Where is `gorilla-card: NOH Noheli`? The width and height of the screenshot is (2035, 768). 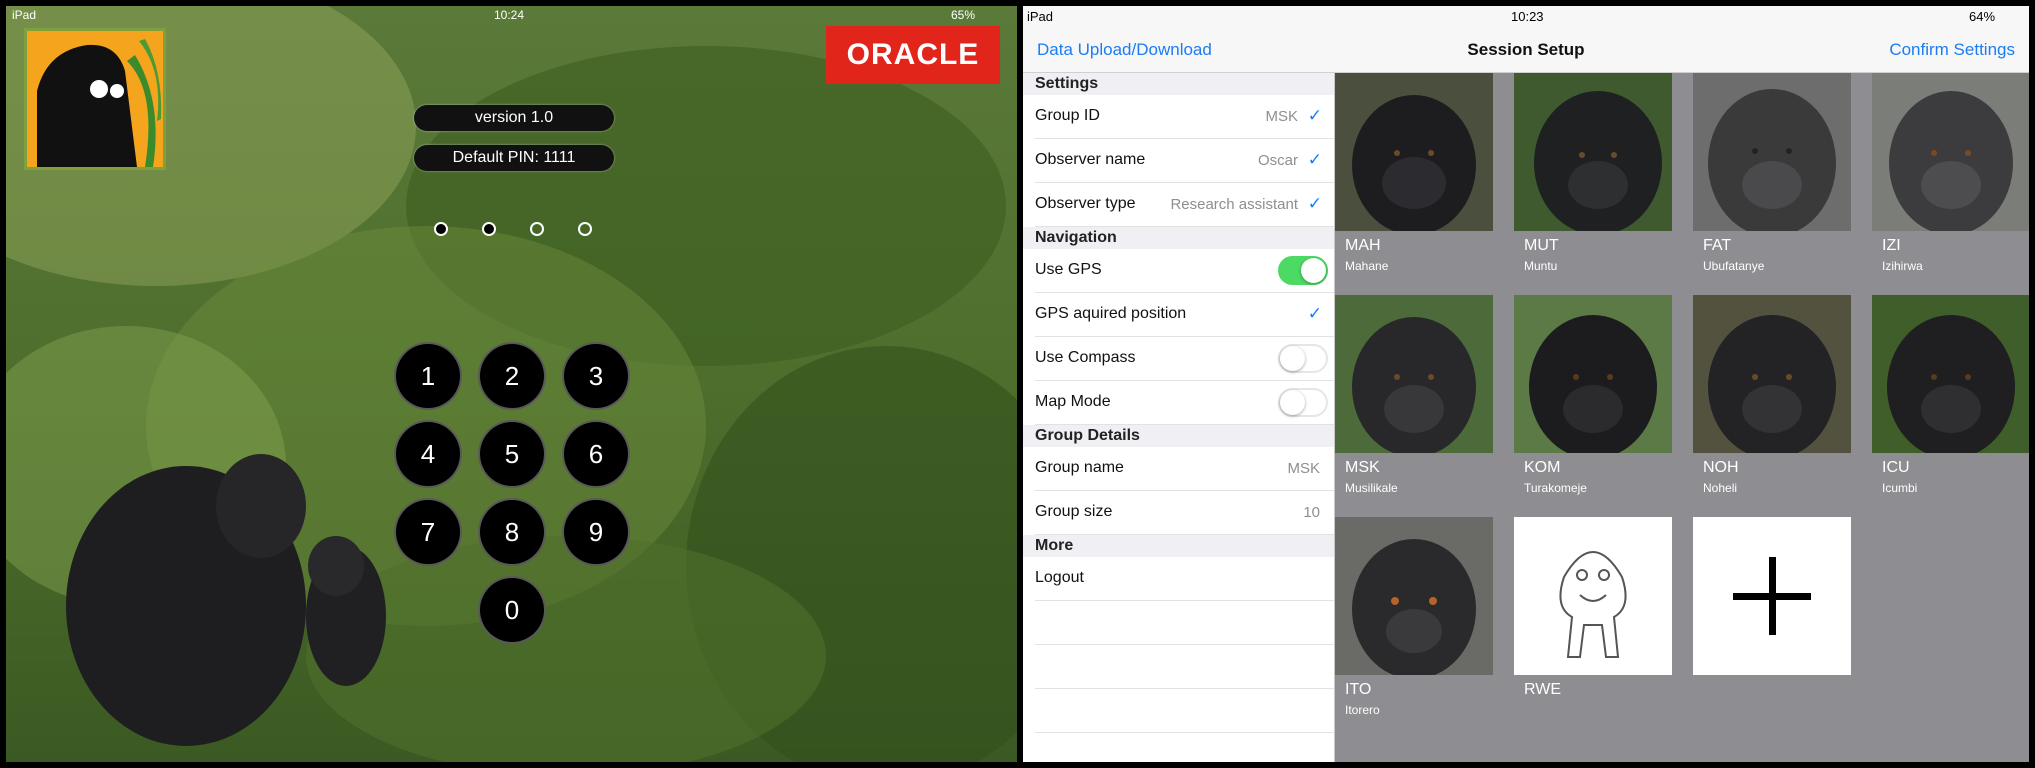 gorilla-card: NOH Noheli is located at coordinates (1772, 395).